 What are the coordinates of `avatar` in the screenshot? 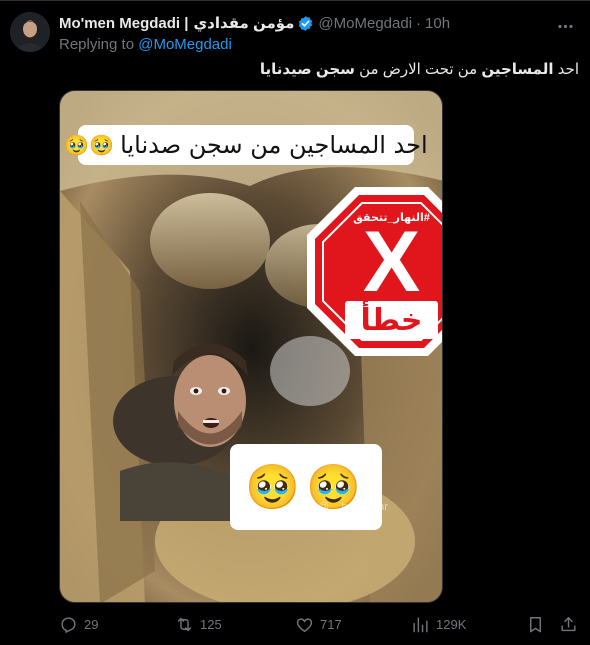 It's located at (30, 32).